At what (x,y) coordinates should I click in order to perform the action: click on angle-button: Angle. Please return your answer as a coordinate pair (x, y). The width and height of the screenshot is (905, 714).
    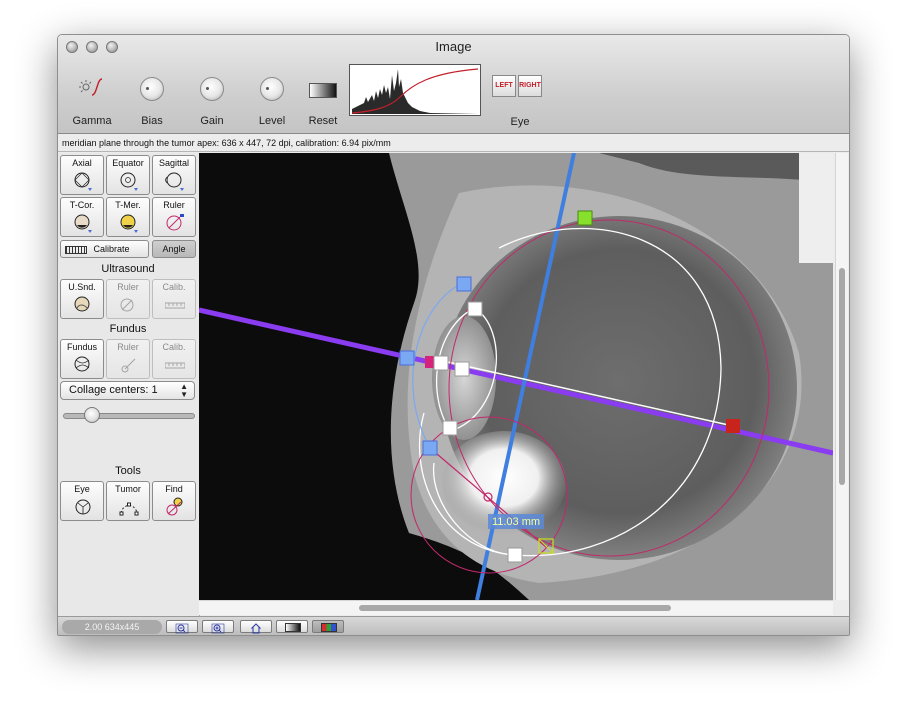
    Looking at the image, I should click on (174, 249).